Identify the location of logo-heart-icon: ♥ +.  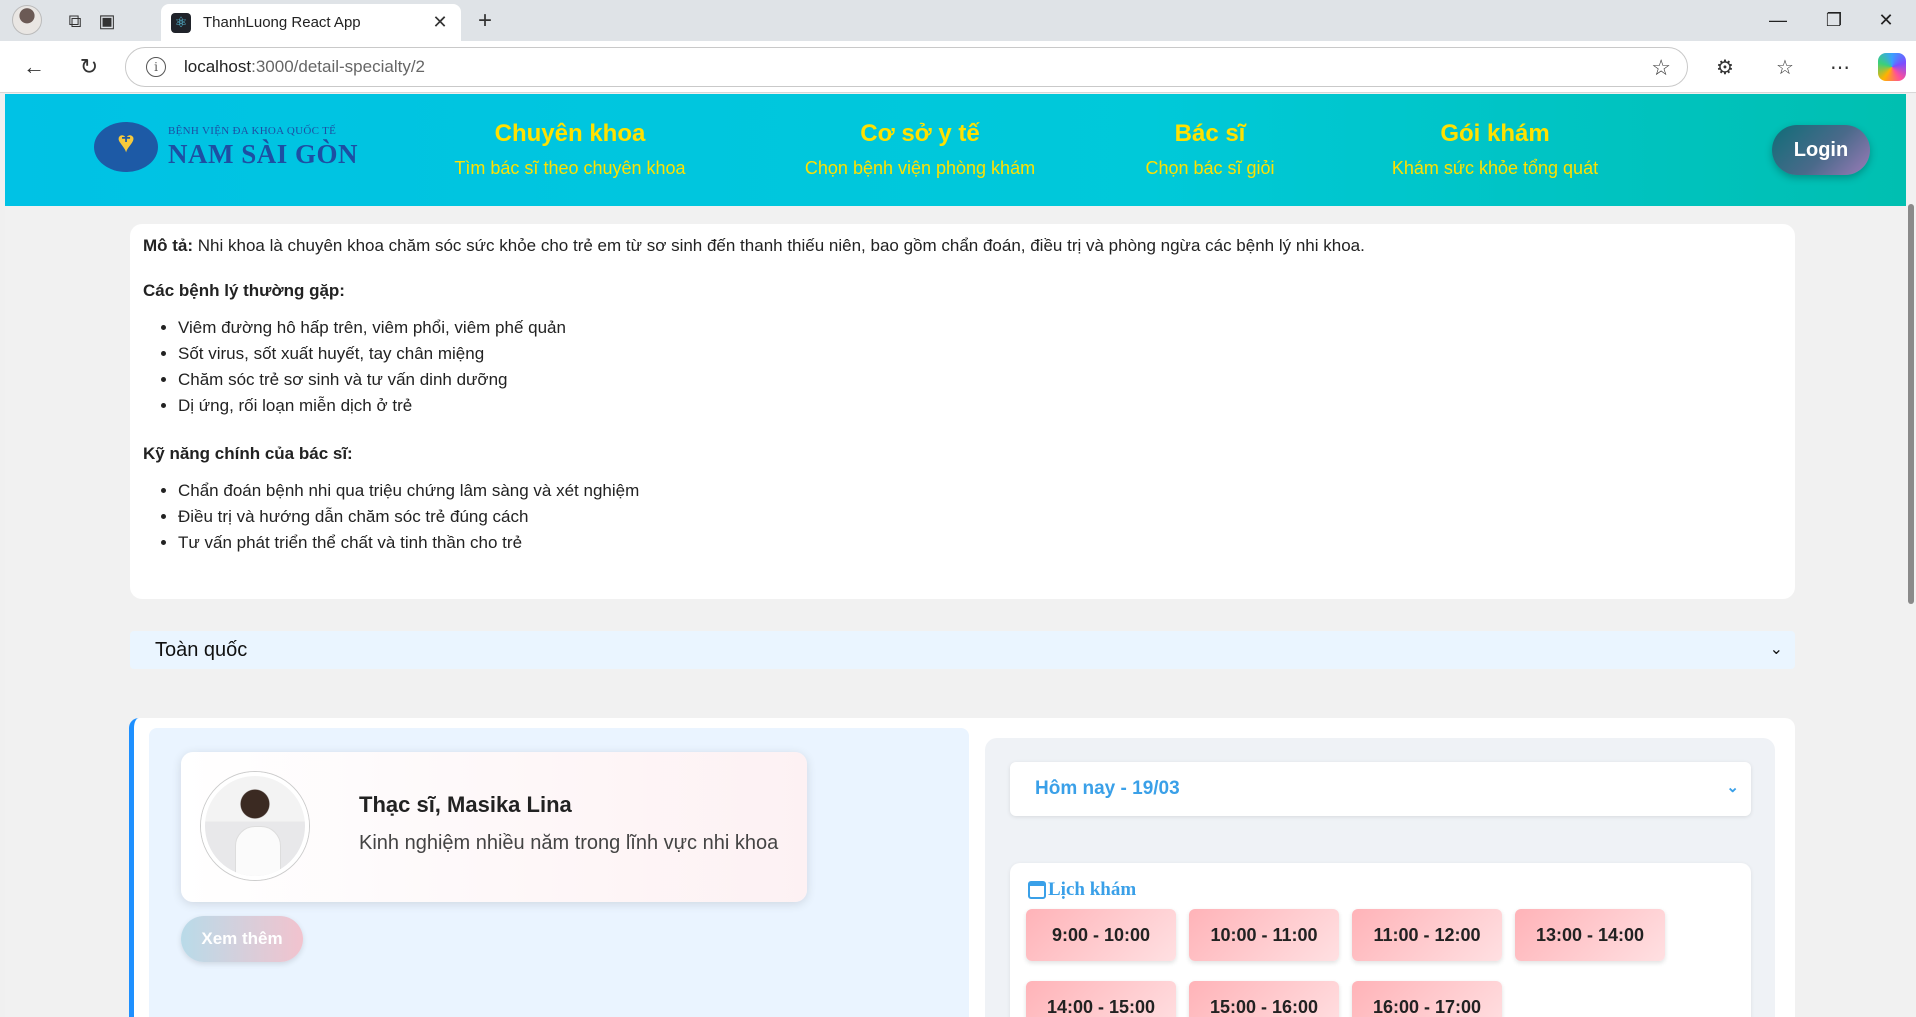
(126, 147).